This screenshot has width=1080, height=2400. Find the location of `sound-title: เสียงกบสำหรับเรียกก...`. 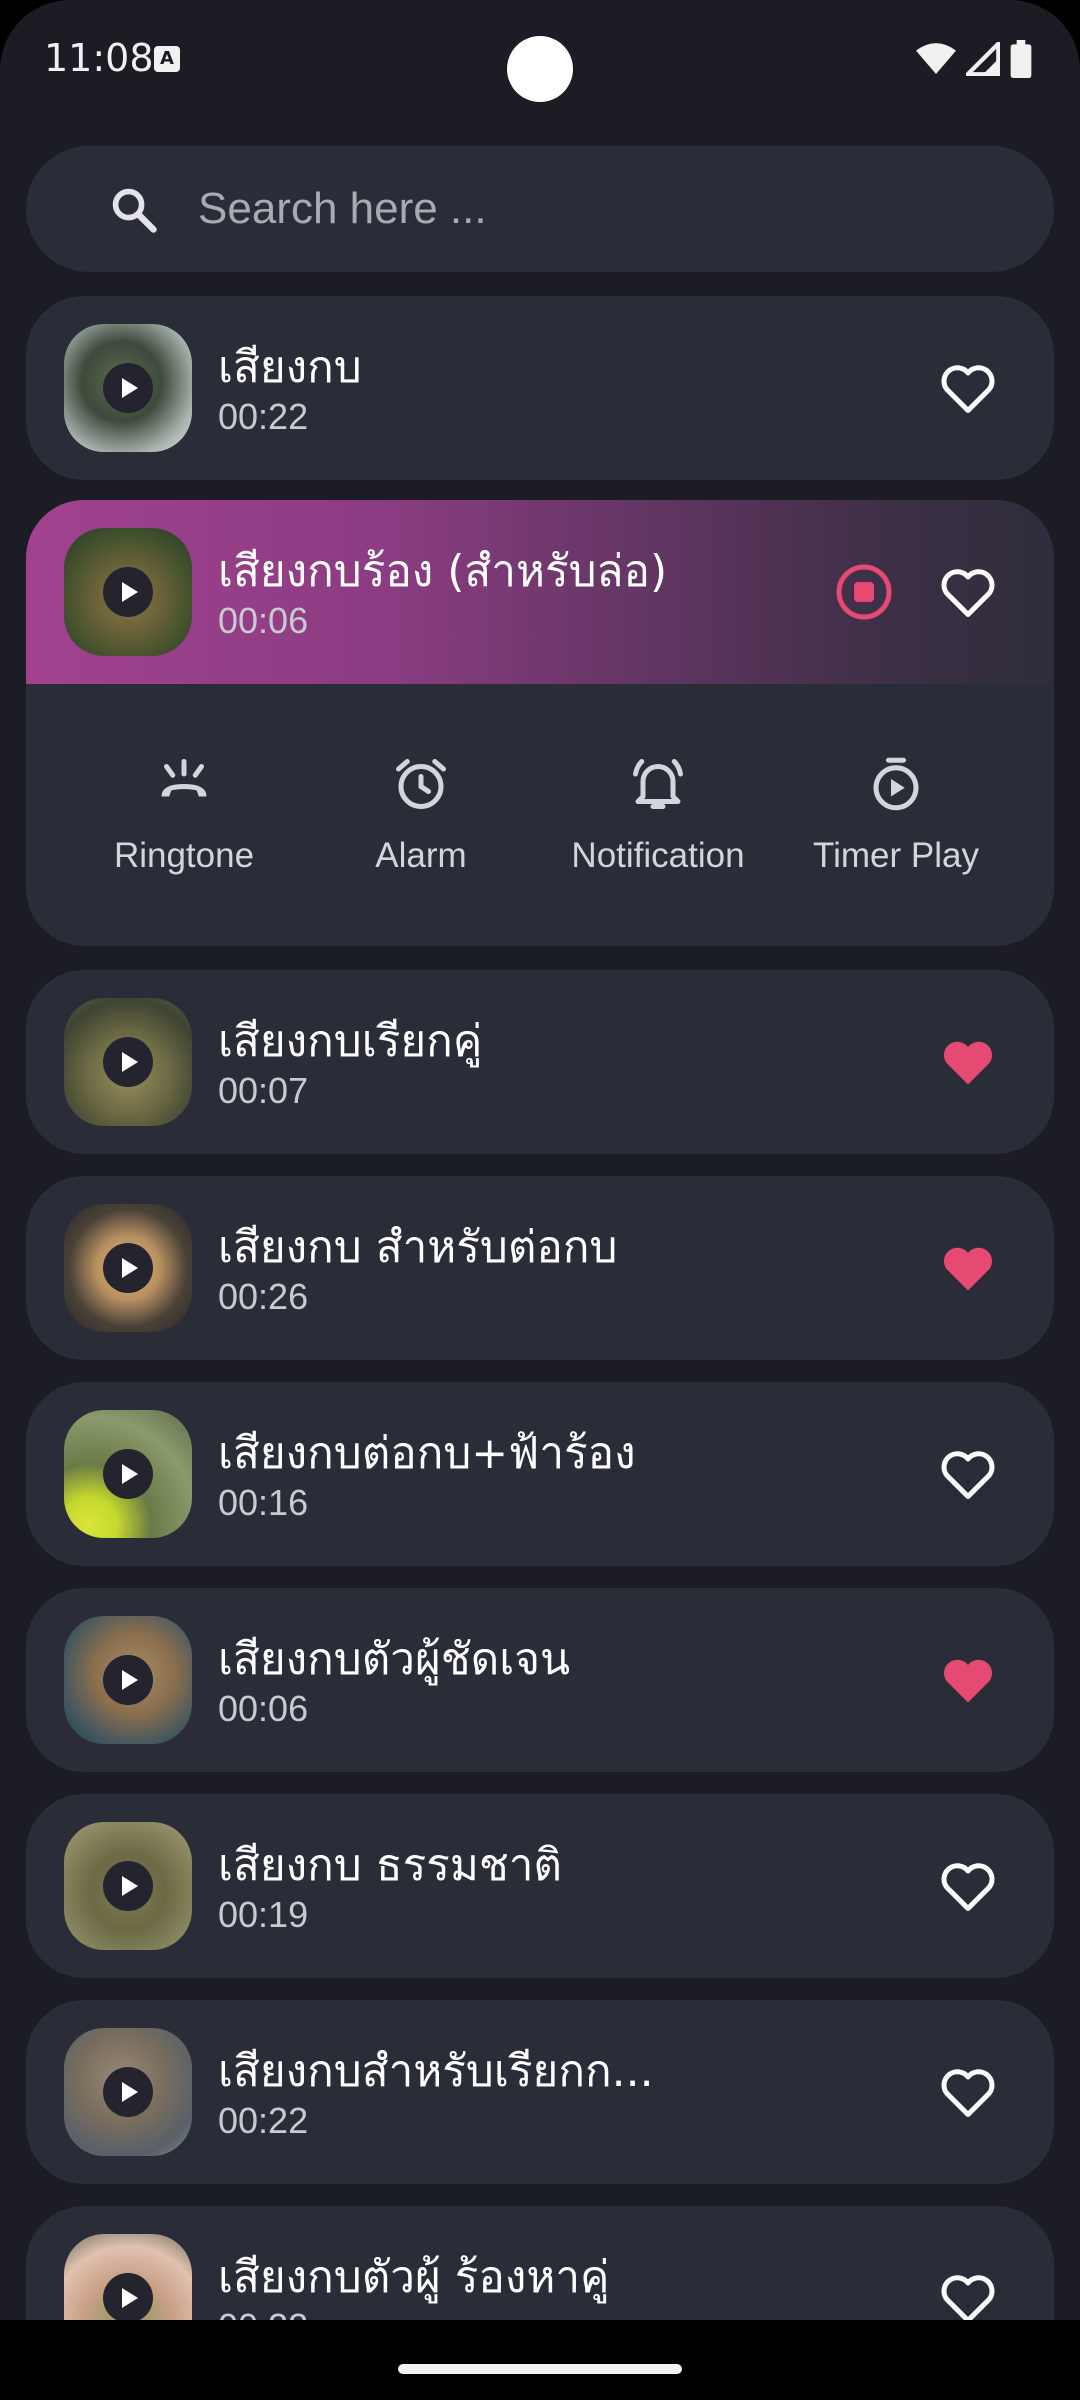

sound-title: เสียงกบสำหรับเรียกก... is located at coordinates (436, 2071).